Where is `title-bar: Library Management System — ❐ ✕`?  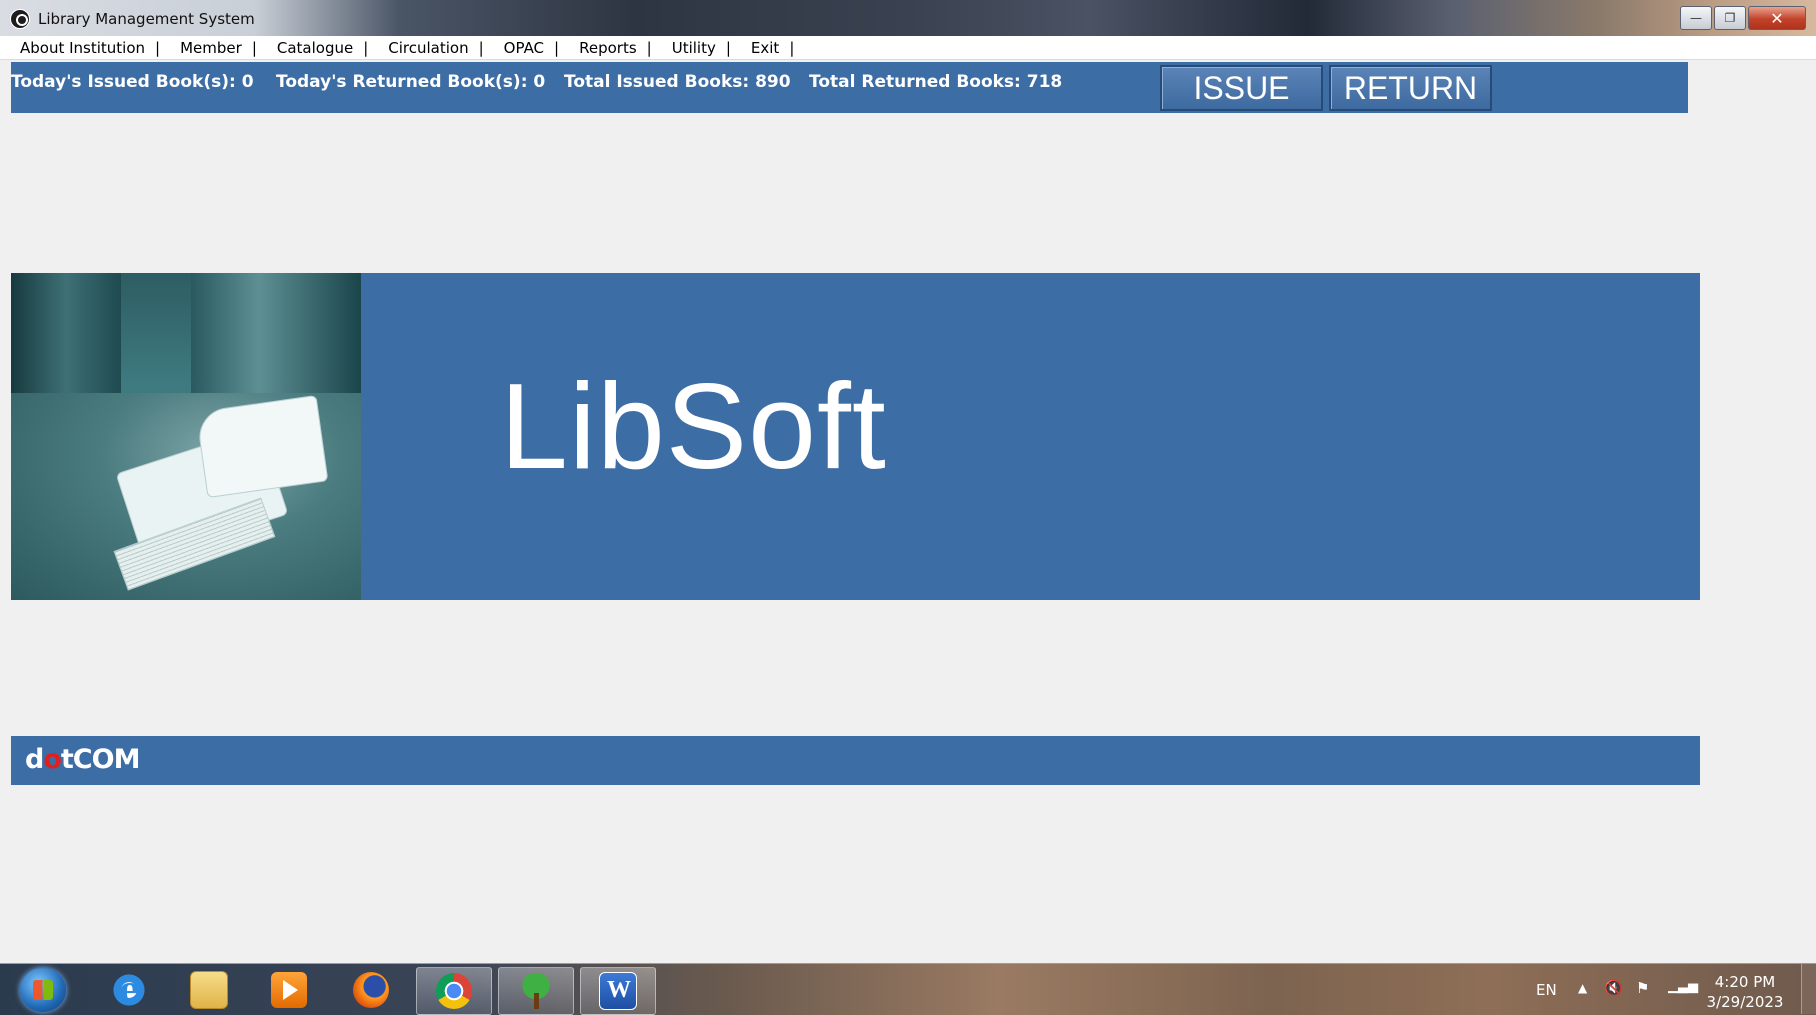 title-bar: Library Management System — ❐ ✕ is located at coordinates (908, 18).